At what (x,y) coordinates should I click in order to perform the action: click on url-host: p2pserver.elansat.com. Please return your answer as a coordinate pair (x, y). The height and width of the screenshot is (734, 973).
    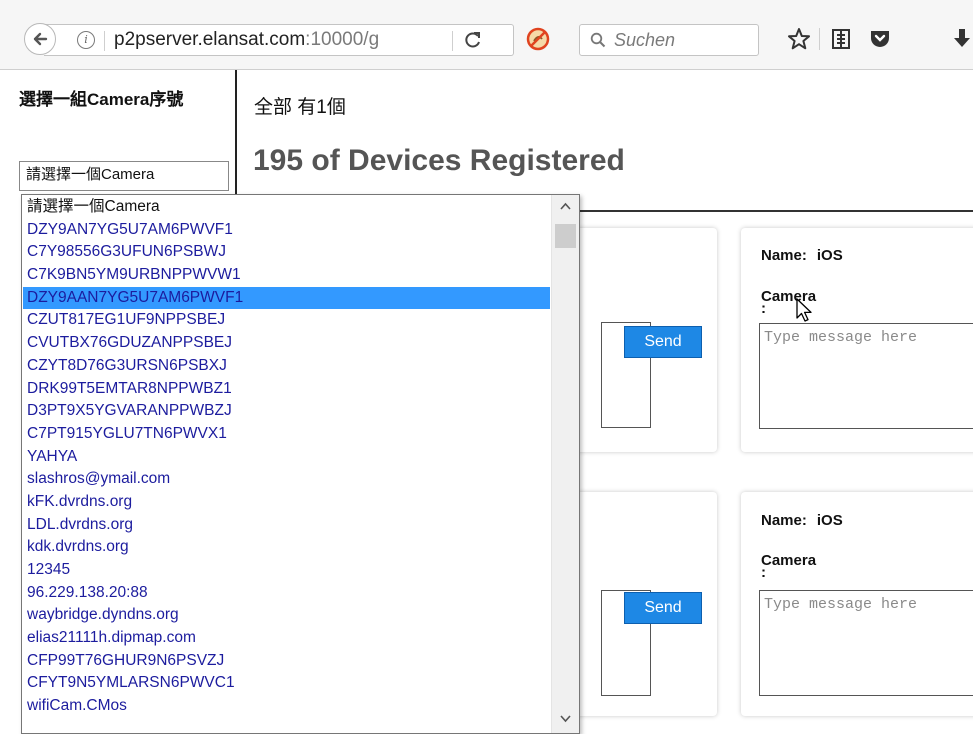
    Looking at the image, I should click on (210, 39).